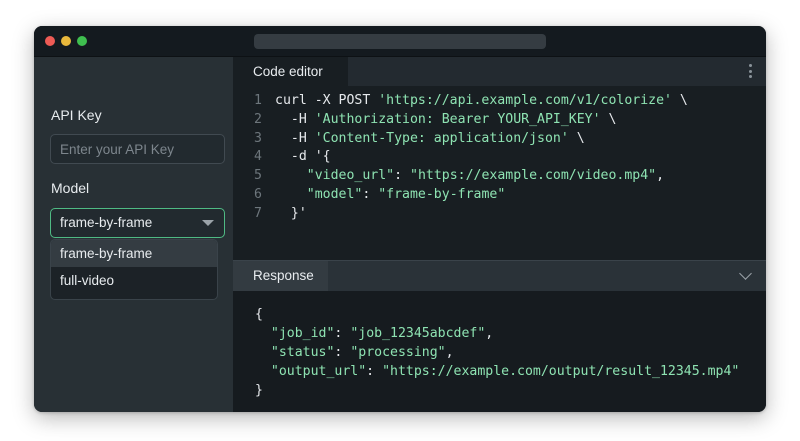 Image resolution: width=800 pixels, height=441 pixels. What do you see at coordinates (318, 371) in the screenshot?
I see `code-string: "output_url"` at bounding box center [318, 371].